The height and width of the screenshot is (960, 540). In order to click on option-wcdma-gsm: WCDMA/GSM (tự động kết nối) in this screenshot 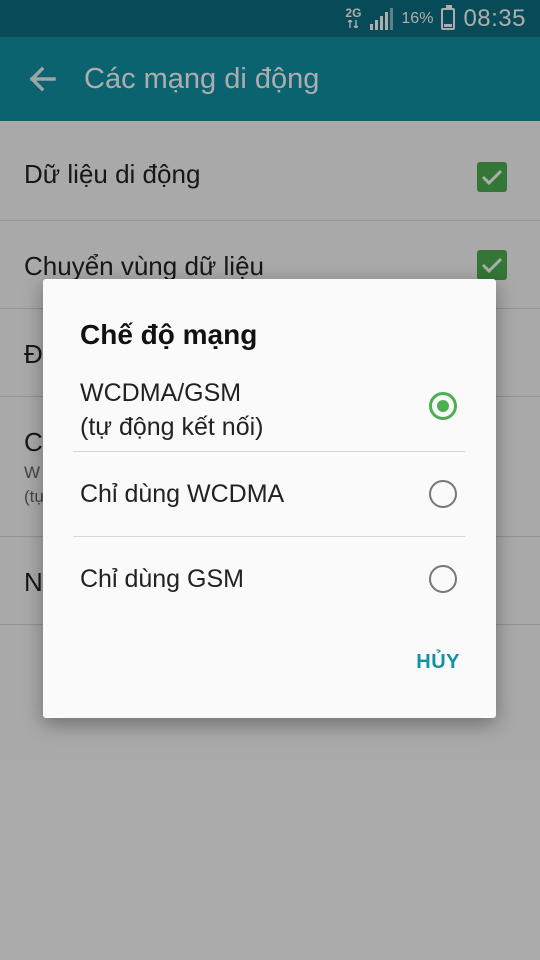, I will do `click(269, 412)`.